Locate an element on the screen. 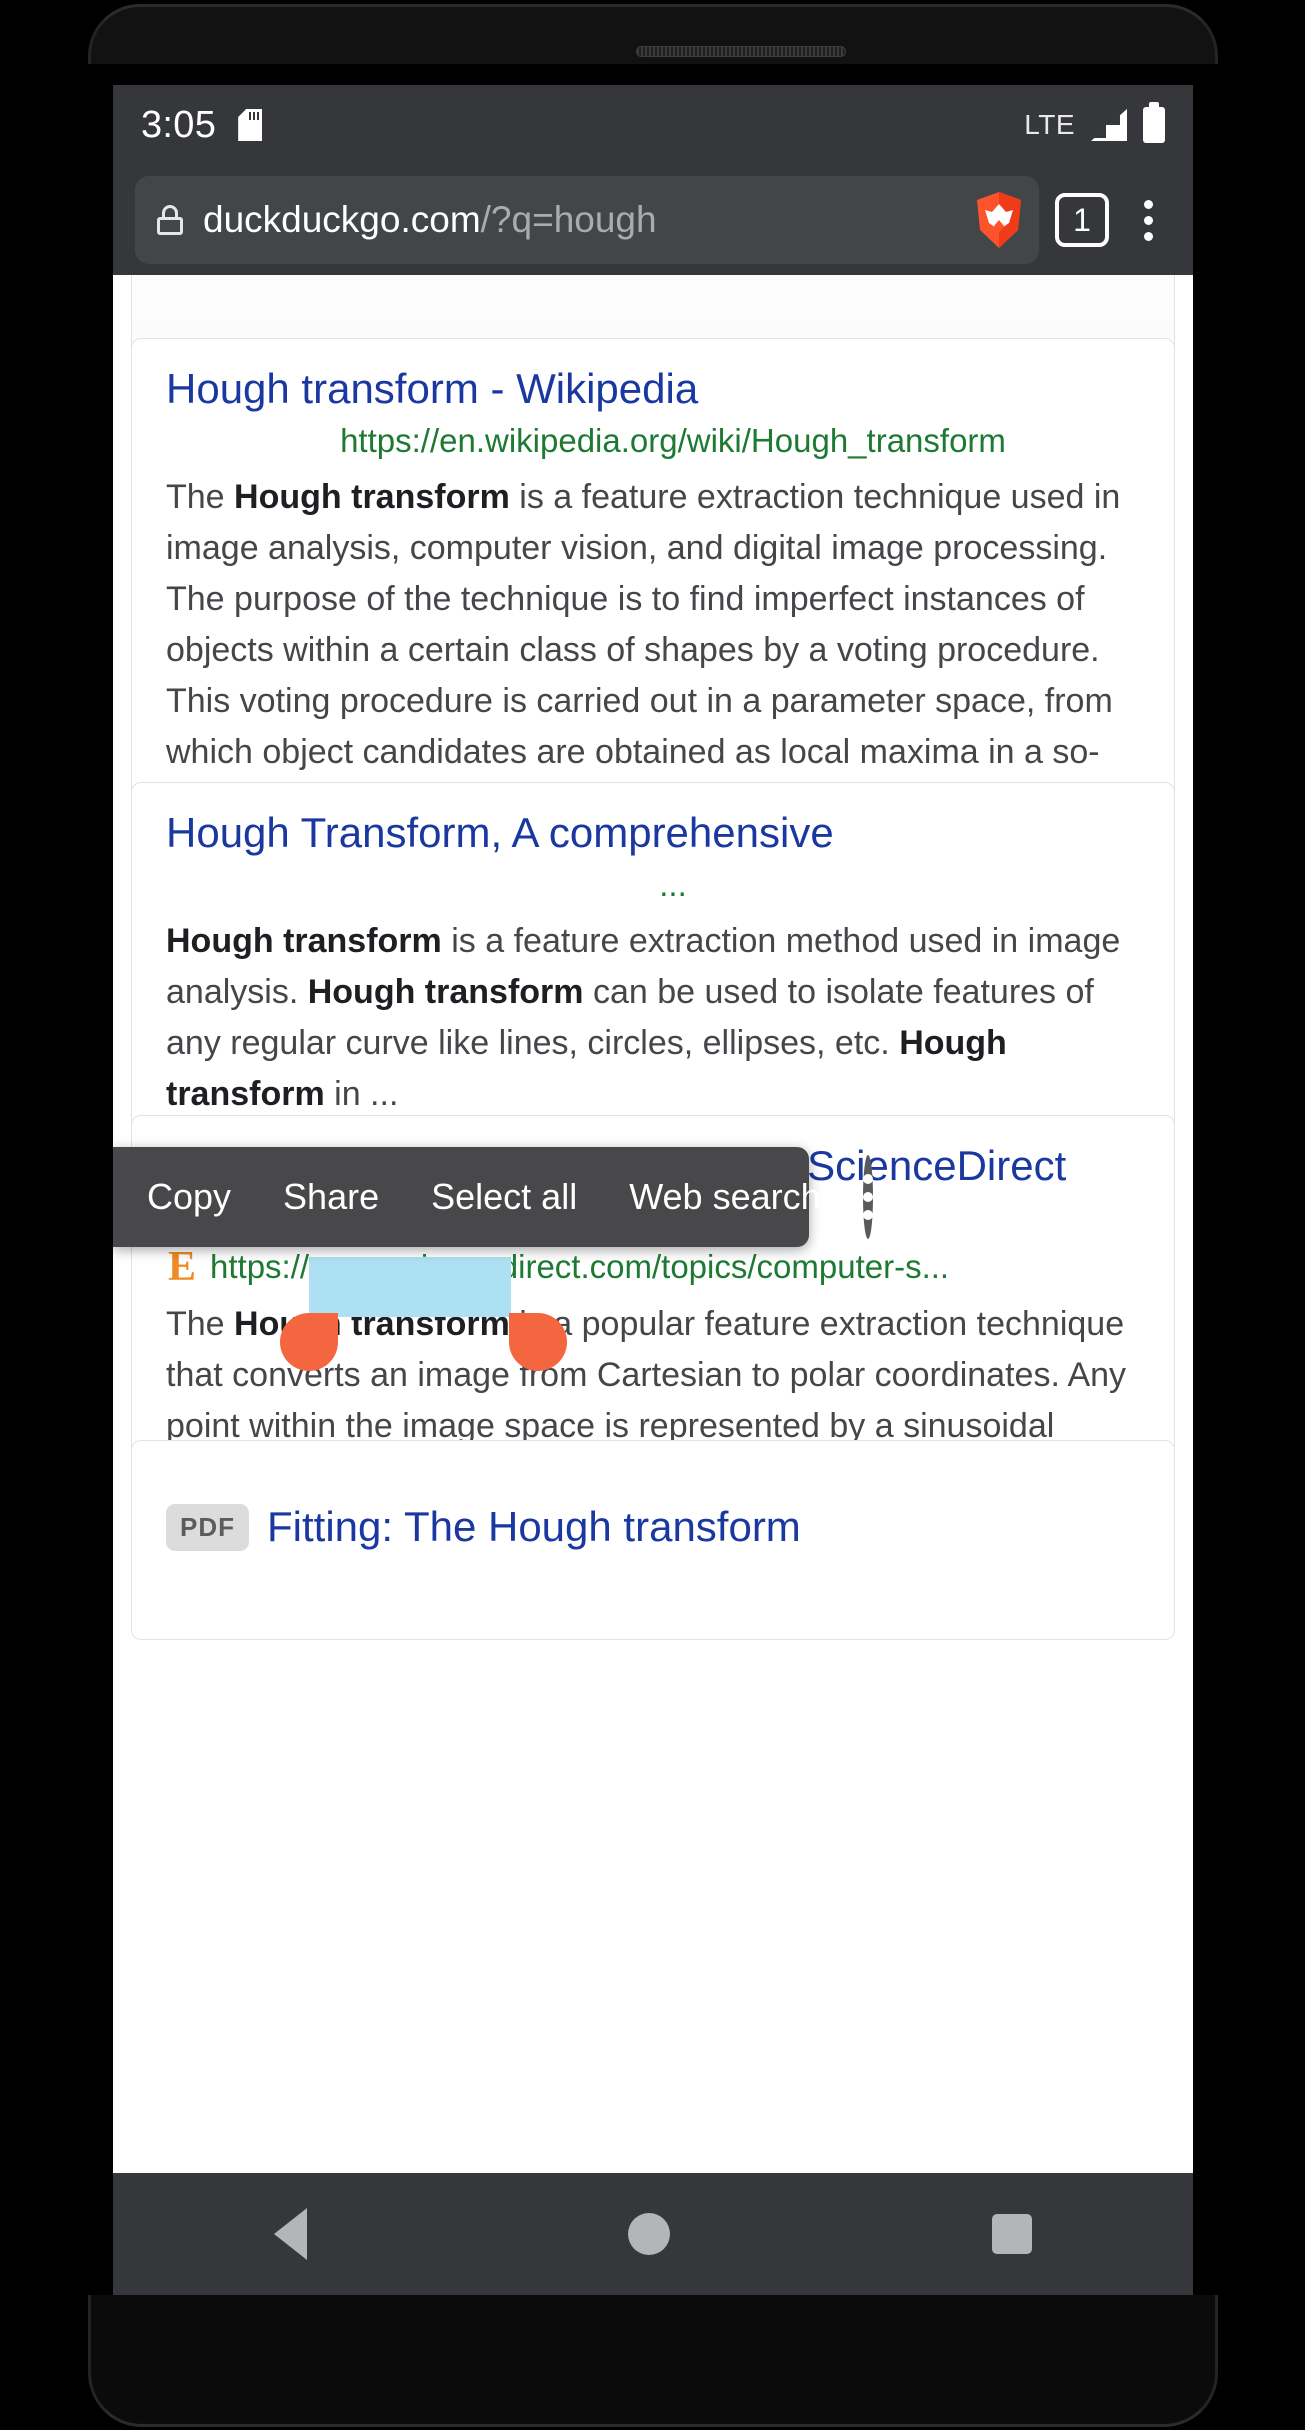  elsevier-e-icon: E is located at coordinates (181, 1267).